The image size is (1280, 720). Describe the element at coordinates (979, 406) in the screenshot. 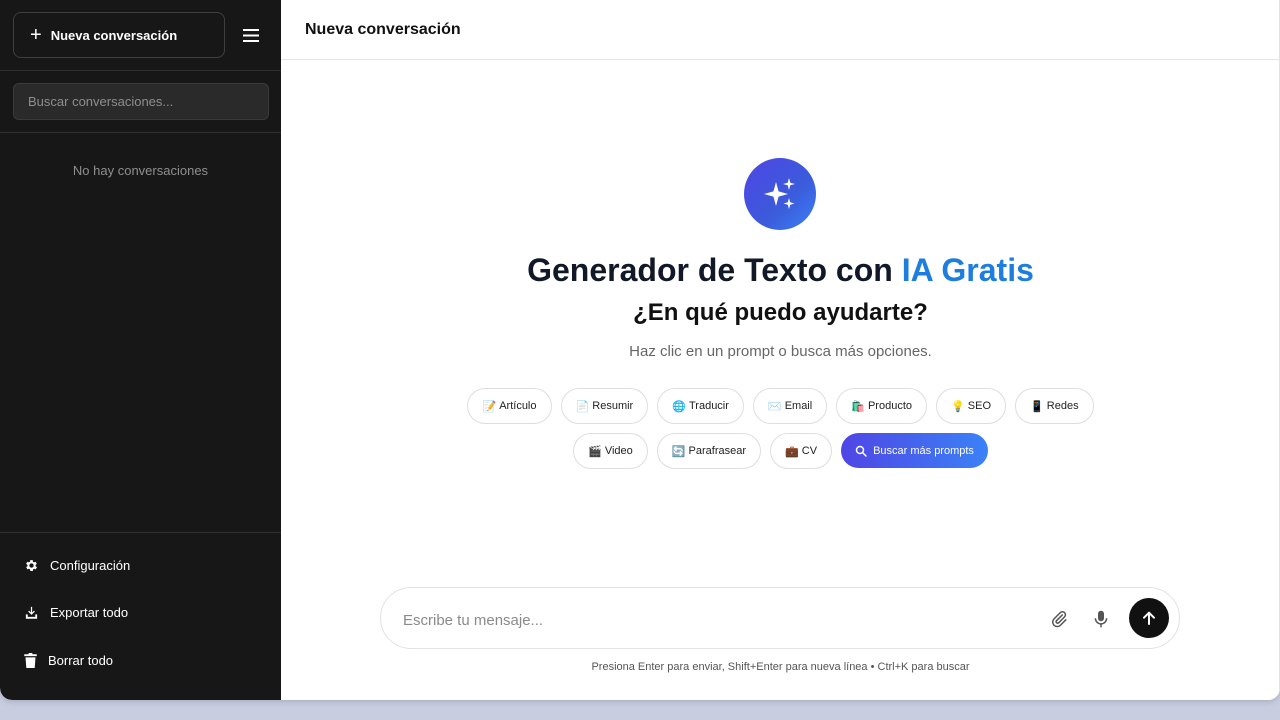

I see `chip-label: SEO` at that location.